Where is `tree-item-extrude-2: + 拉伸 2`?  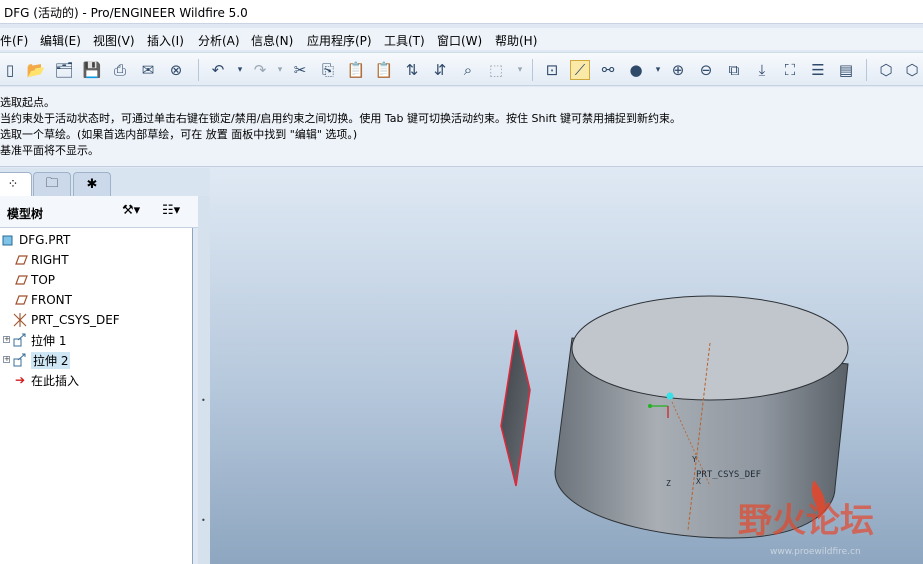
tree-item-extrude-2: + 拉伸 2 is located at coordinates (37, 360).